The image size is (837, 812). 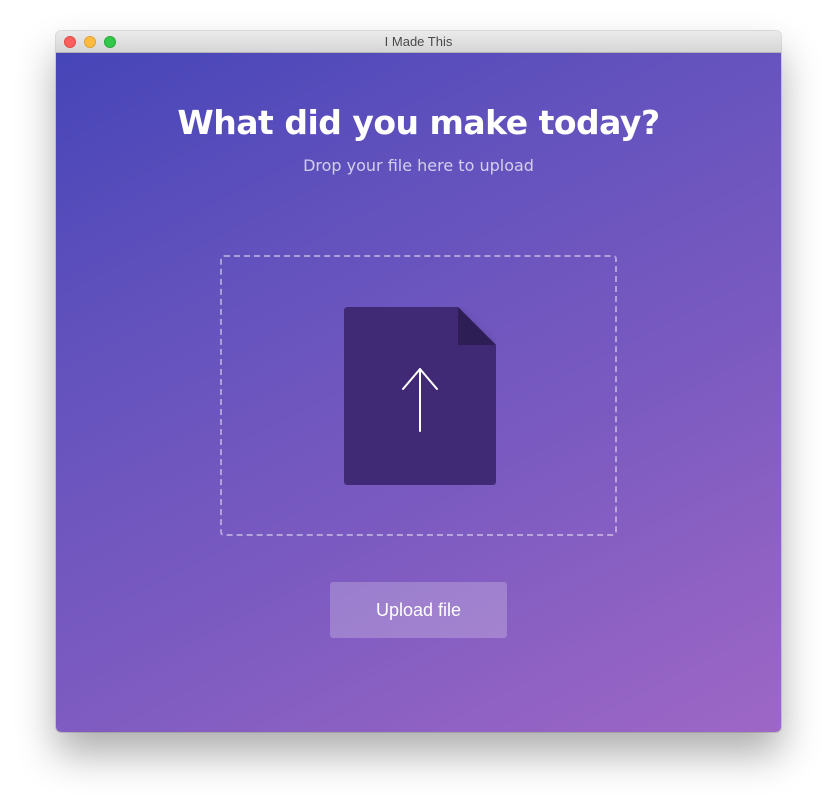 What do you see at coordinates (418, 165) in the screenshot?
I see `page-subtitle: Drop your file here to upload` at bounding box center [418, 165].